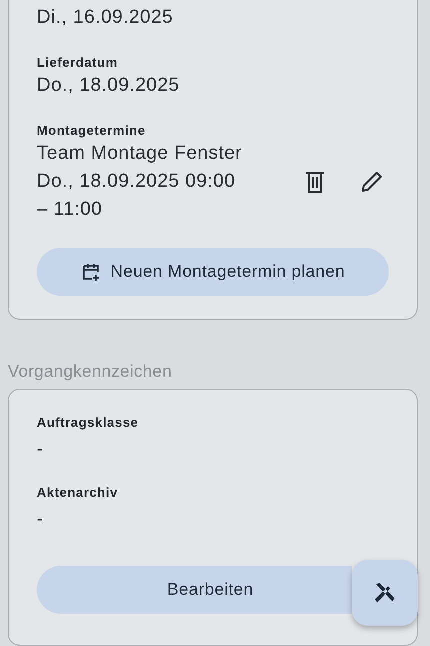  Describe the element at coordinates (88, 423) in the screenshot. I see `field-label: Auftragsklasse` at that location.